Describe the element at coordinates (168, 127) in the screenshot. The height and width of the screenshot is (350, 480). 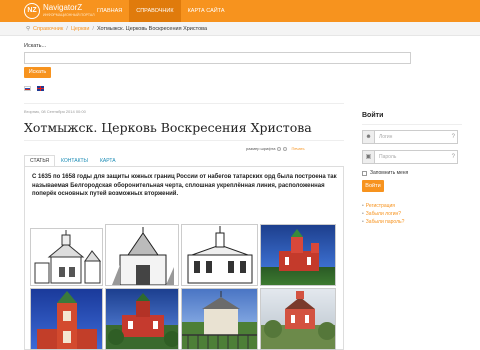
I see `page-title: Хотмыжск. Церковь Воскресения Христова` at that location.